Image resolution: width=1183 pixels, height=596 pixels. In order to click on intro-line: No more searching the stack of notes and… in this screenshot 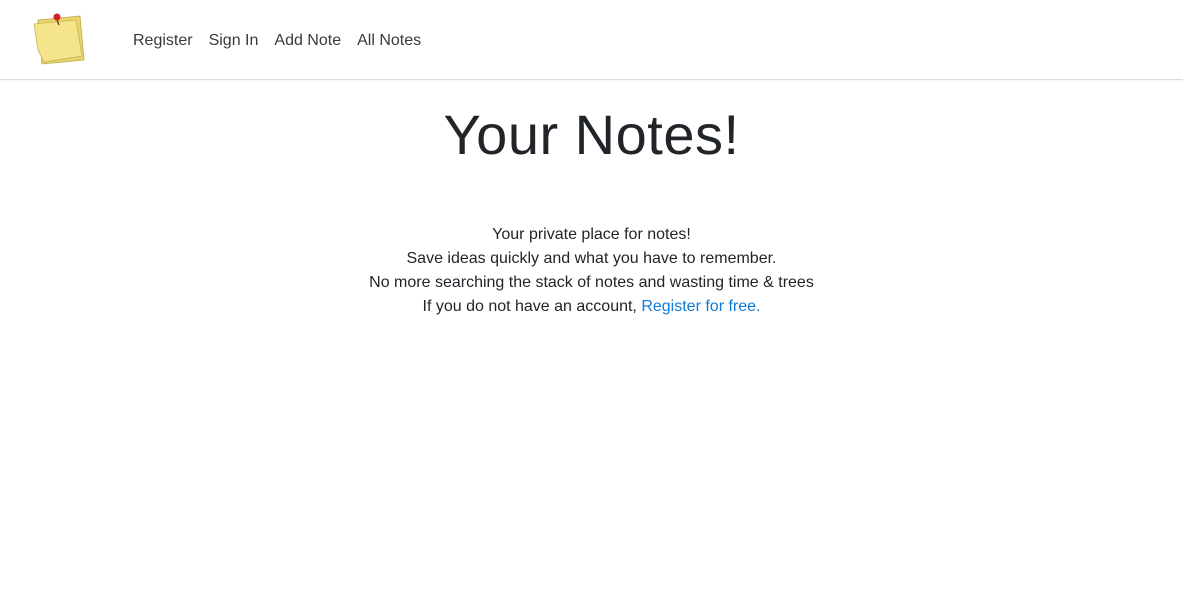, I will do `click(591, 282)`.